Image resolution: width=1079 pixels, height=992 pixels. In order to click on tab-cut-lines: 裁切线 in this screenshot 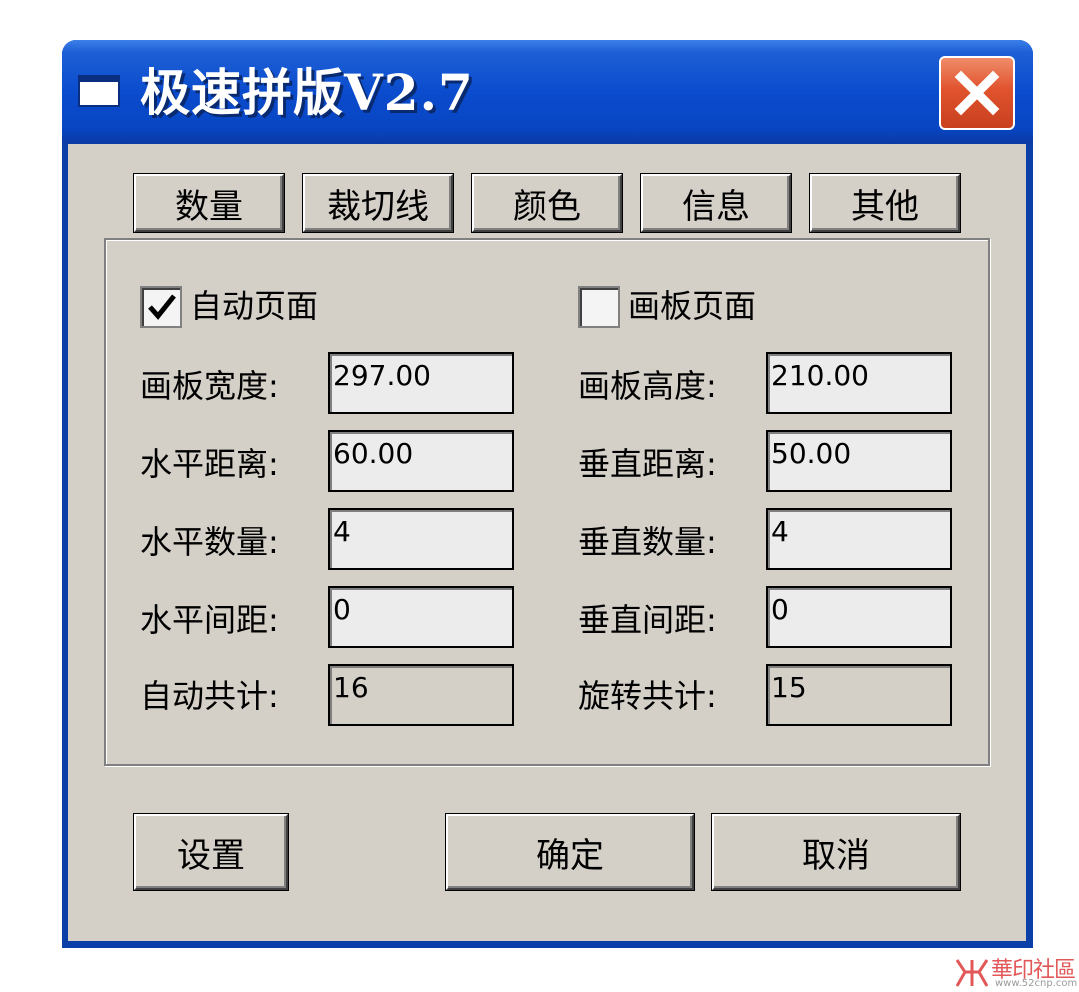, I will do `click(378, 203)`.